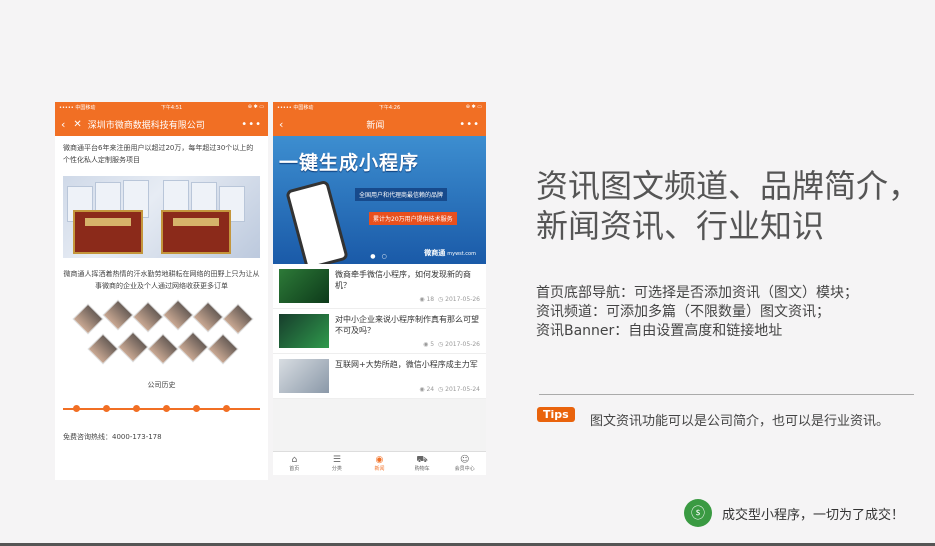  Describe the element at coordinates (413, 218) in the screenshot. I see `banner-badge: 累计为20万用户提供技术服务` at that location.